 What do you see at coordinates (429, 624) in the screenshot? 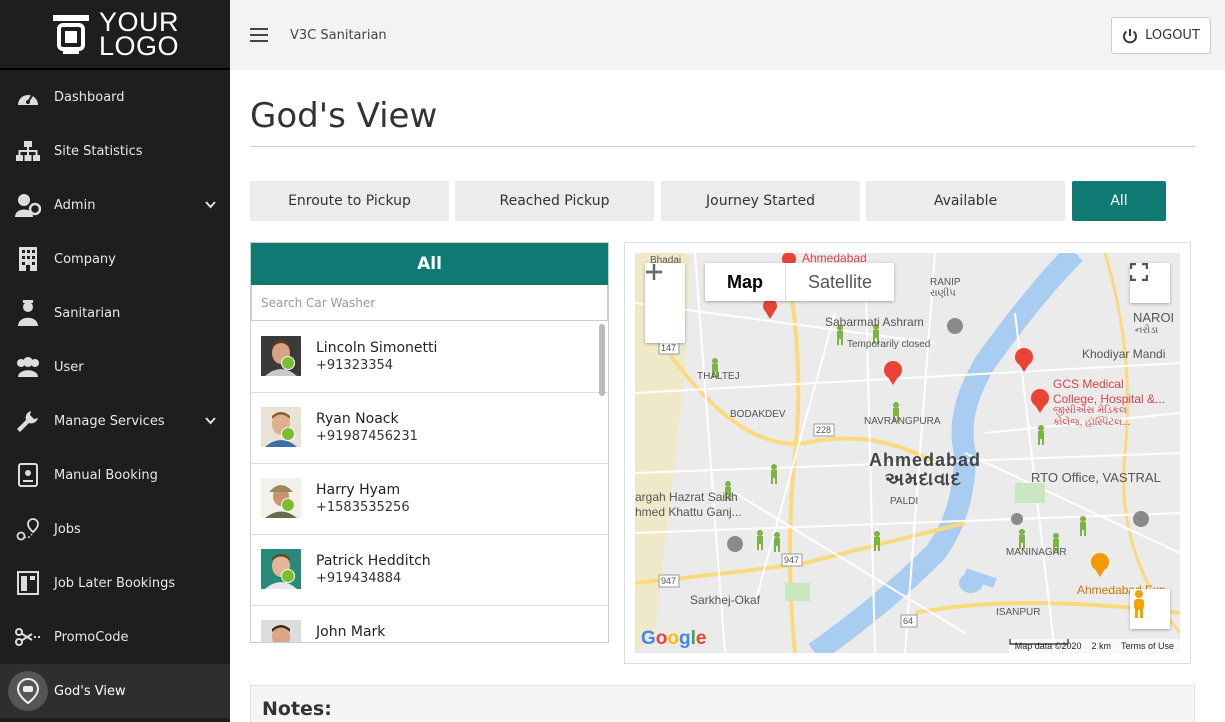
I see `list-item: John Mark` at bounding box center [429, 624].